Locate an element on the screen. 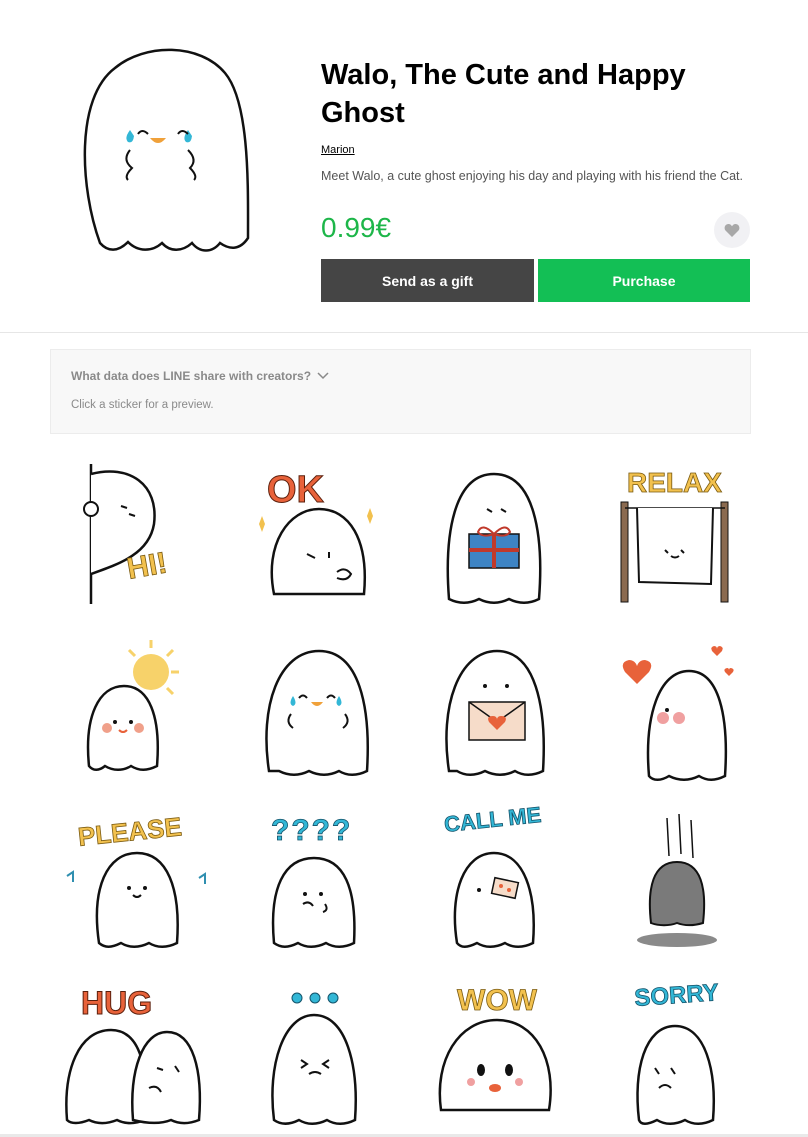 The height and width of the screenshot is (1137, 808). ghost-sun-icon is located at coordinates (132, 705).